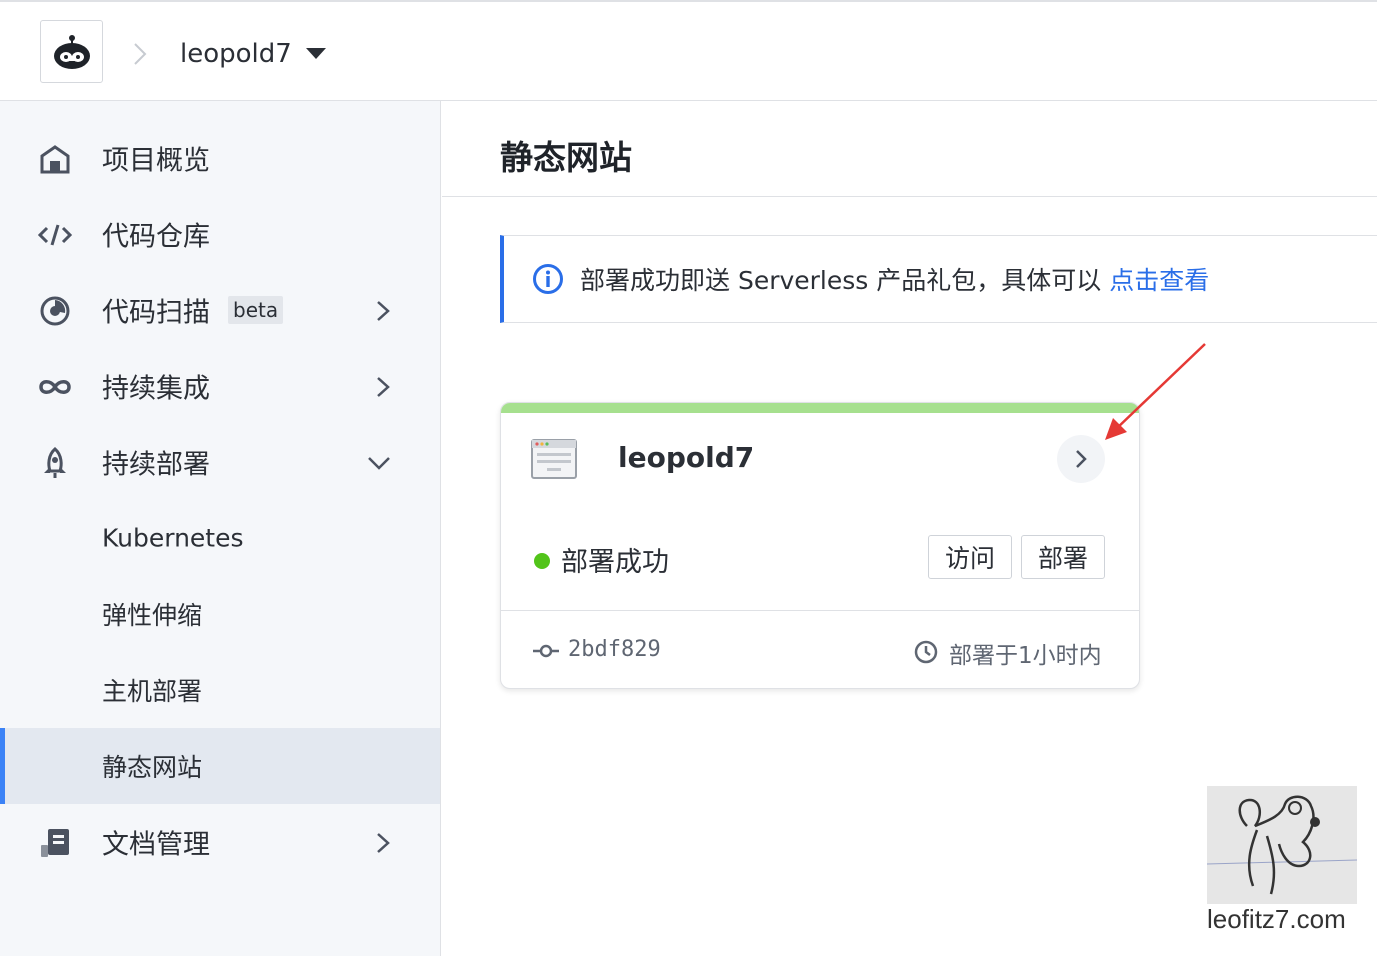 The image size is (1377, 956). Describe the element at coordinates (220, 386) in the screenshot. I see `sidebar-item-ci: 持续集成` at that location.